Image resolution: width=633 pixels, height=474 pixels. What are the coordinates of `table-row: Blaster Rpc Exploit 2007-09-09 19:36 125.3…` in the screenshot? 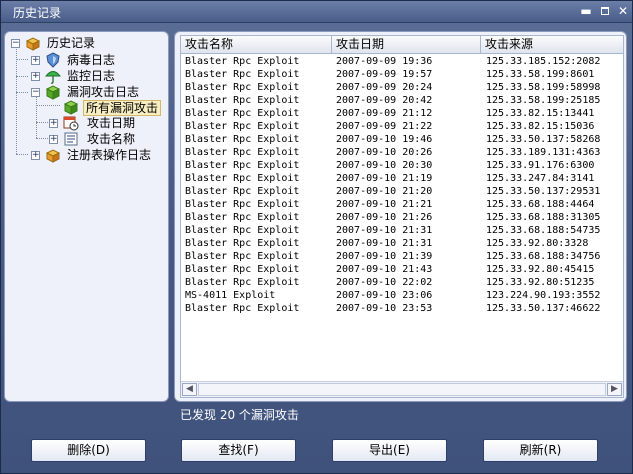 It's located at (402, 61).